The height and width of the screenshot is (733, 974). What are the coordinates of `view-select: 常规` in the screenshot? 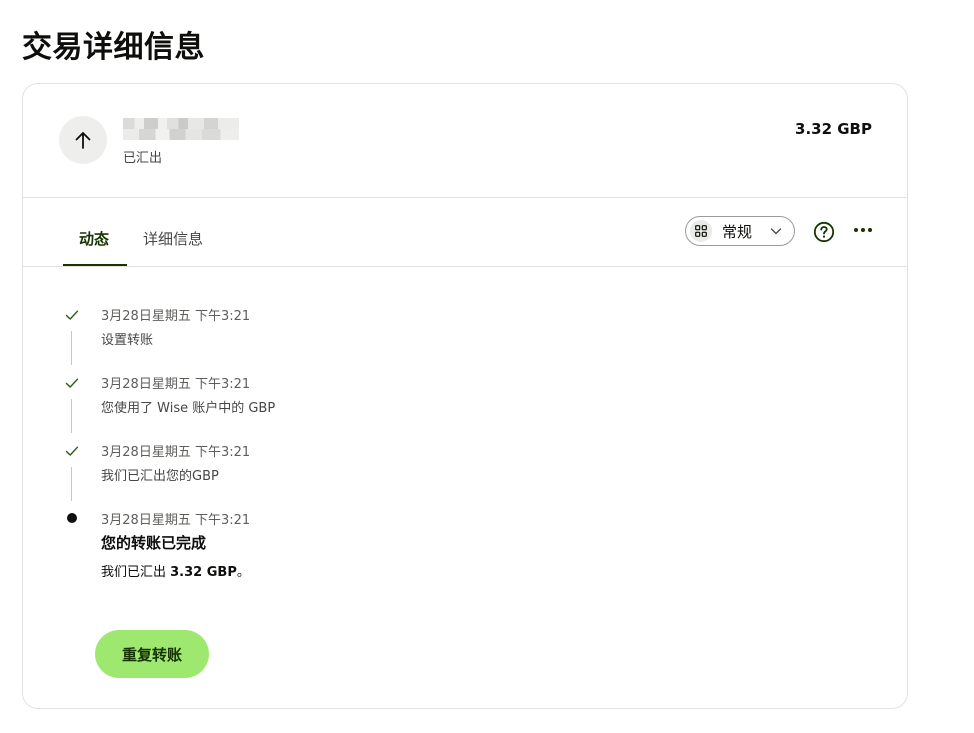 It's located at (740, 231).